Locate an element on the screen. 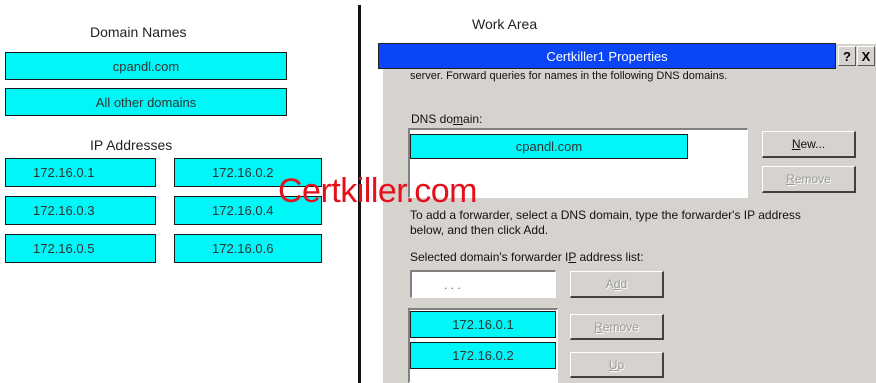  watermark-text: Certkiller.com is located at coordinates (377, 191).